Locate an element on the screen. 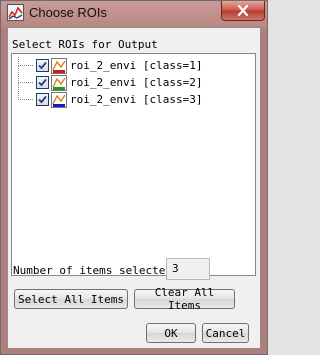  ok-button: OK is located at coordinates (171, 333).